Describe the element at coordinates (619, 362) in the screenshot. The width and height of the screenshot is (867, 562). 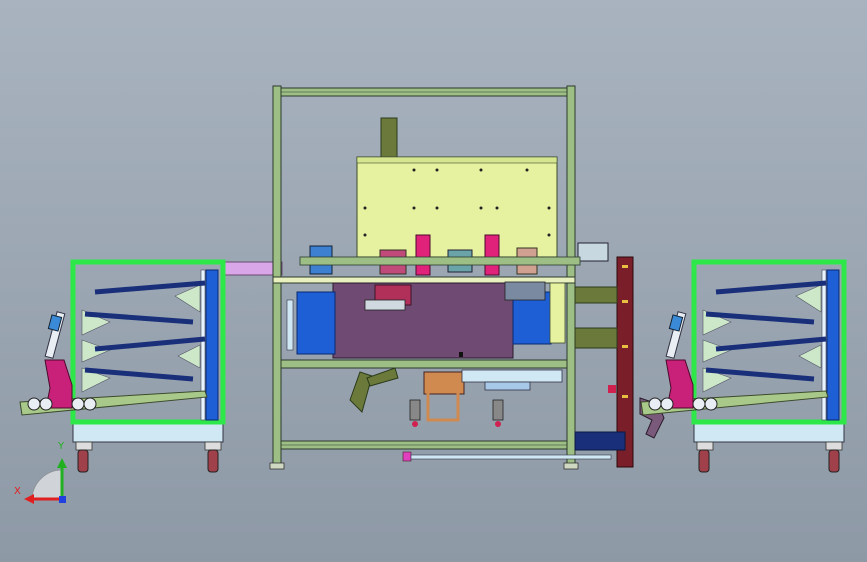
I see `lift-column` at that location.